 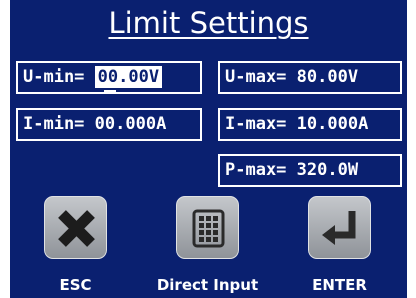 I want to click on direct-input-button, so click(x=207, y=227).